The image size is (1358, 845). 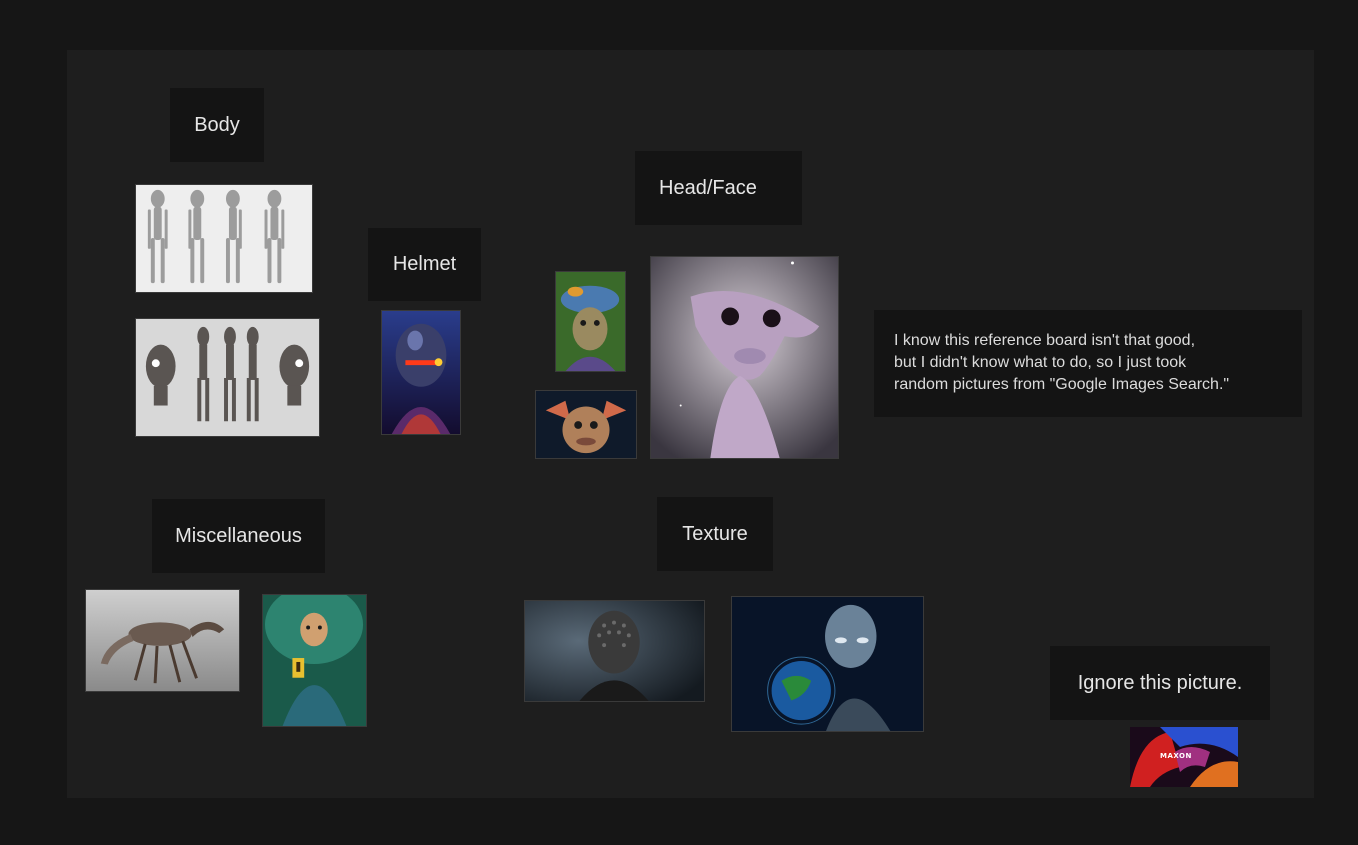 I want to click on image-helmet, so click(x=421, y=372).